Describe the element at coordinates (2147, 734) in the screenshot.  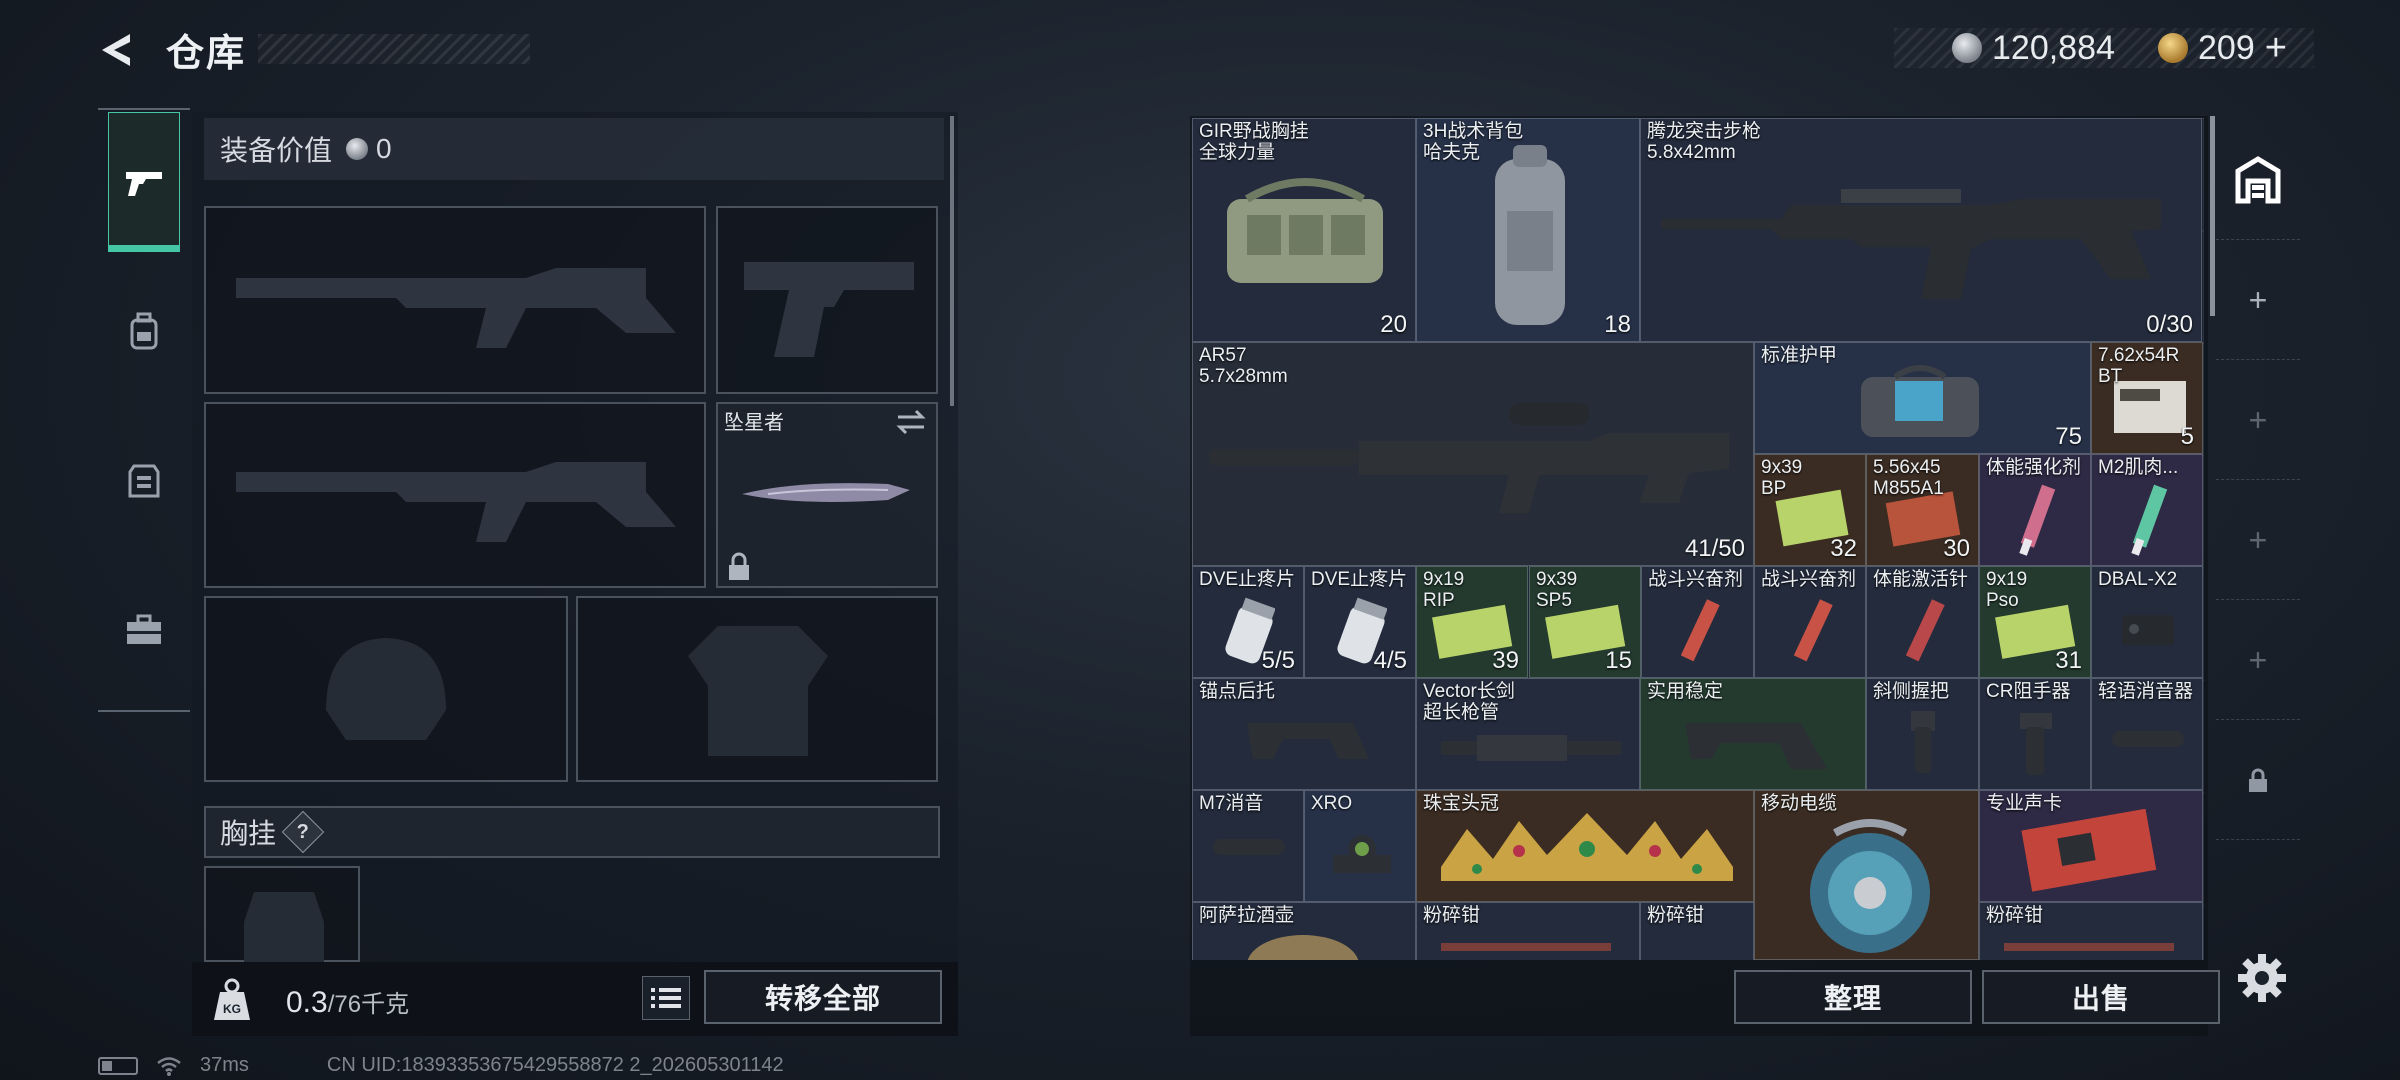
I see `grid-item: 轻语消音器` at that location.